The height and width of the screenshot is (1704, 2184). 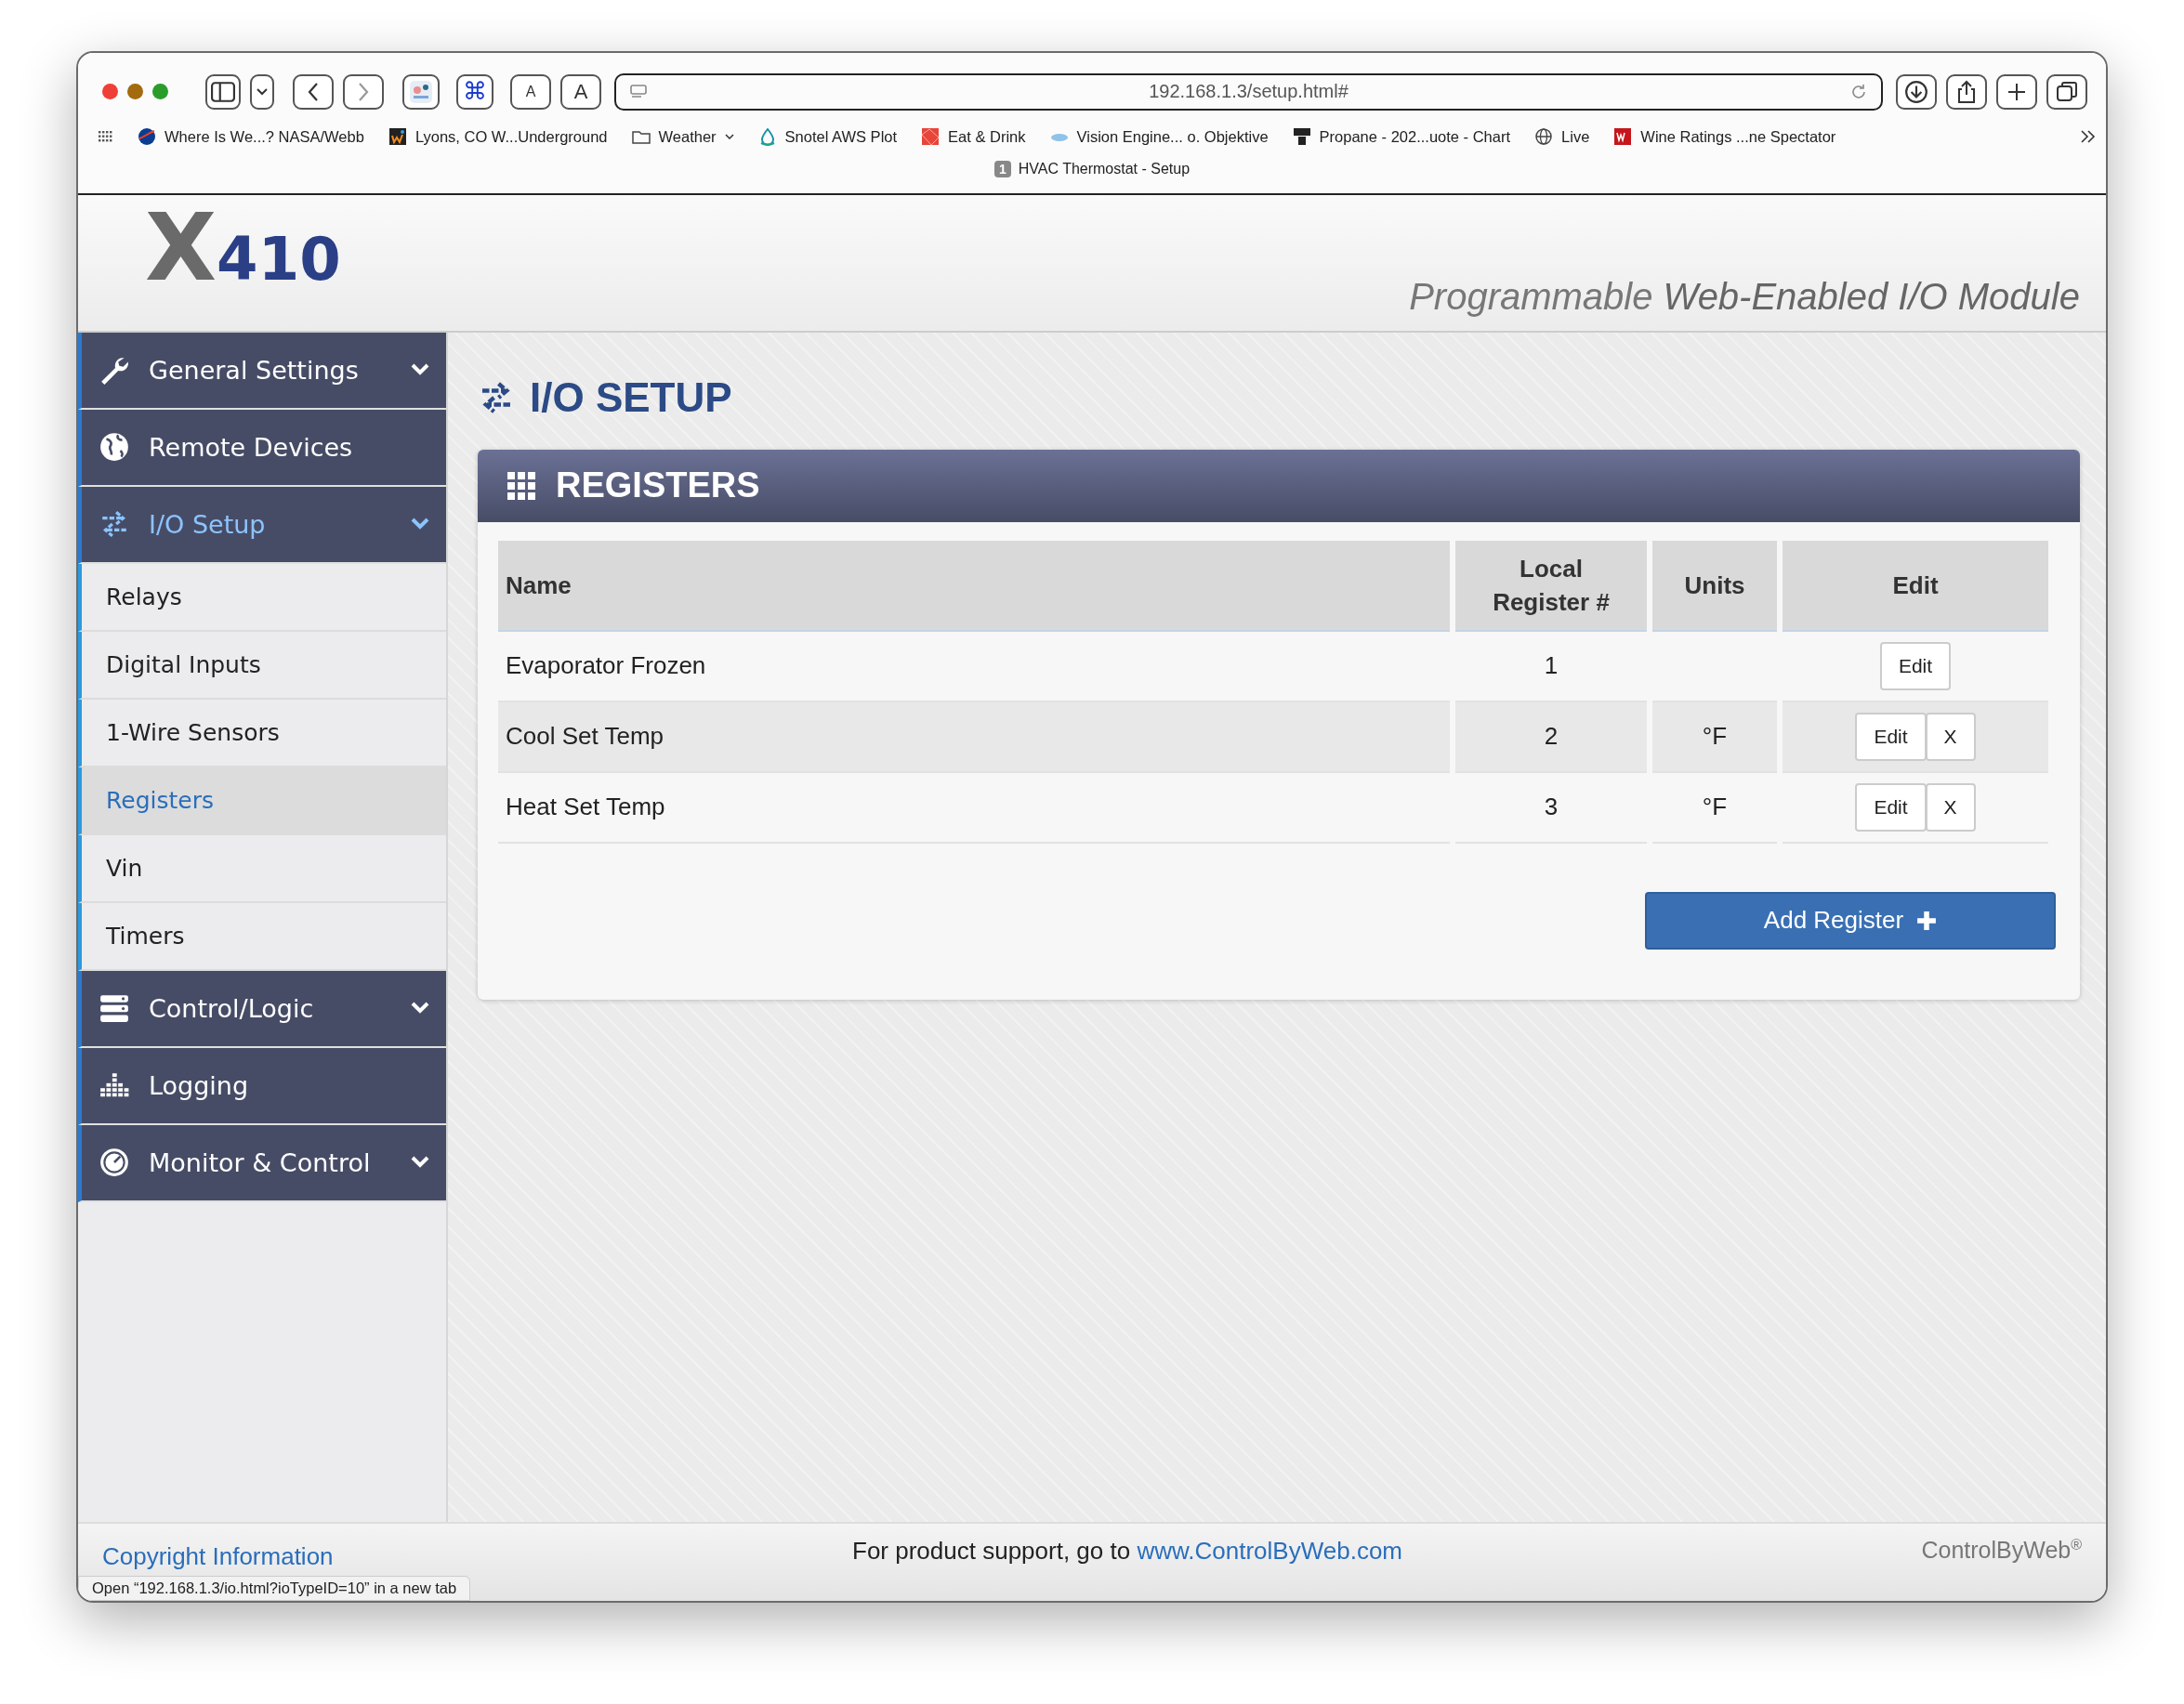 I want to click on close-window-button, so click(x=110, y=91).